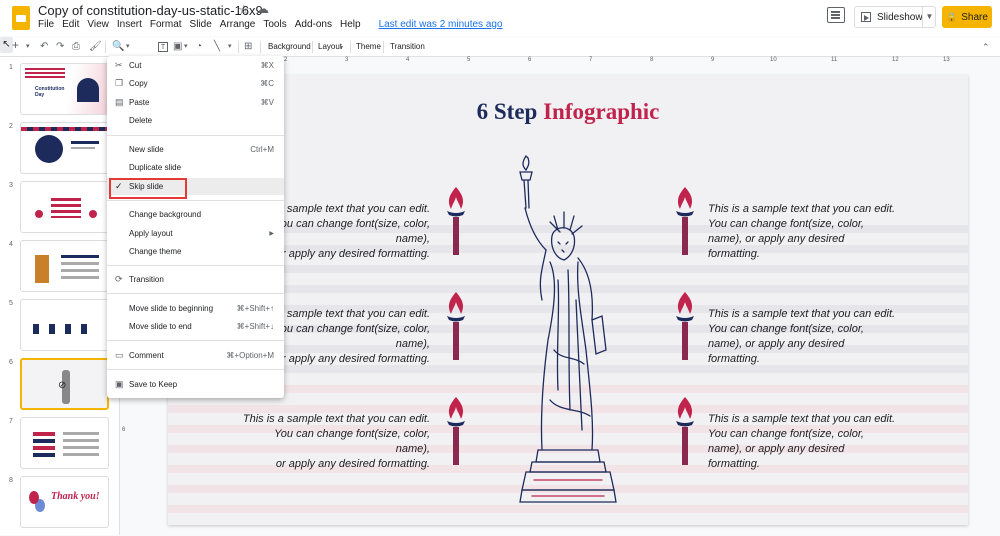 This screenshot has height=536, width=1000. What do you see at coordinates (195, 326) in the screenshot?
I see `menu-item-move-to-end: Move slide to end ⌘+Shift+↓` at bounding box center [195, 326].